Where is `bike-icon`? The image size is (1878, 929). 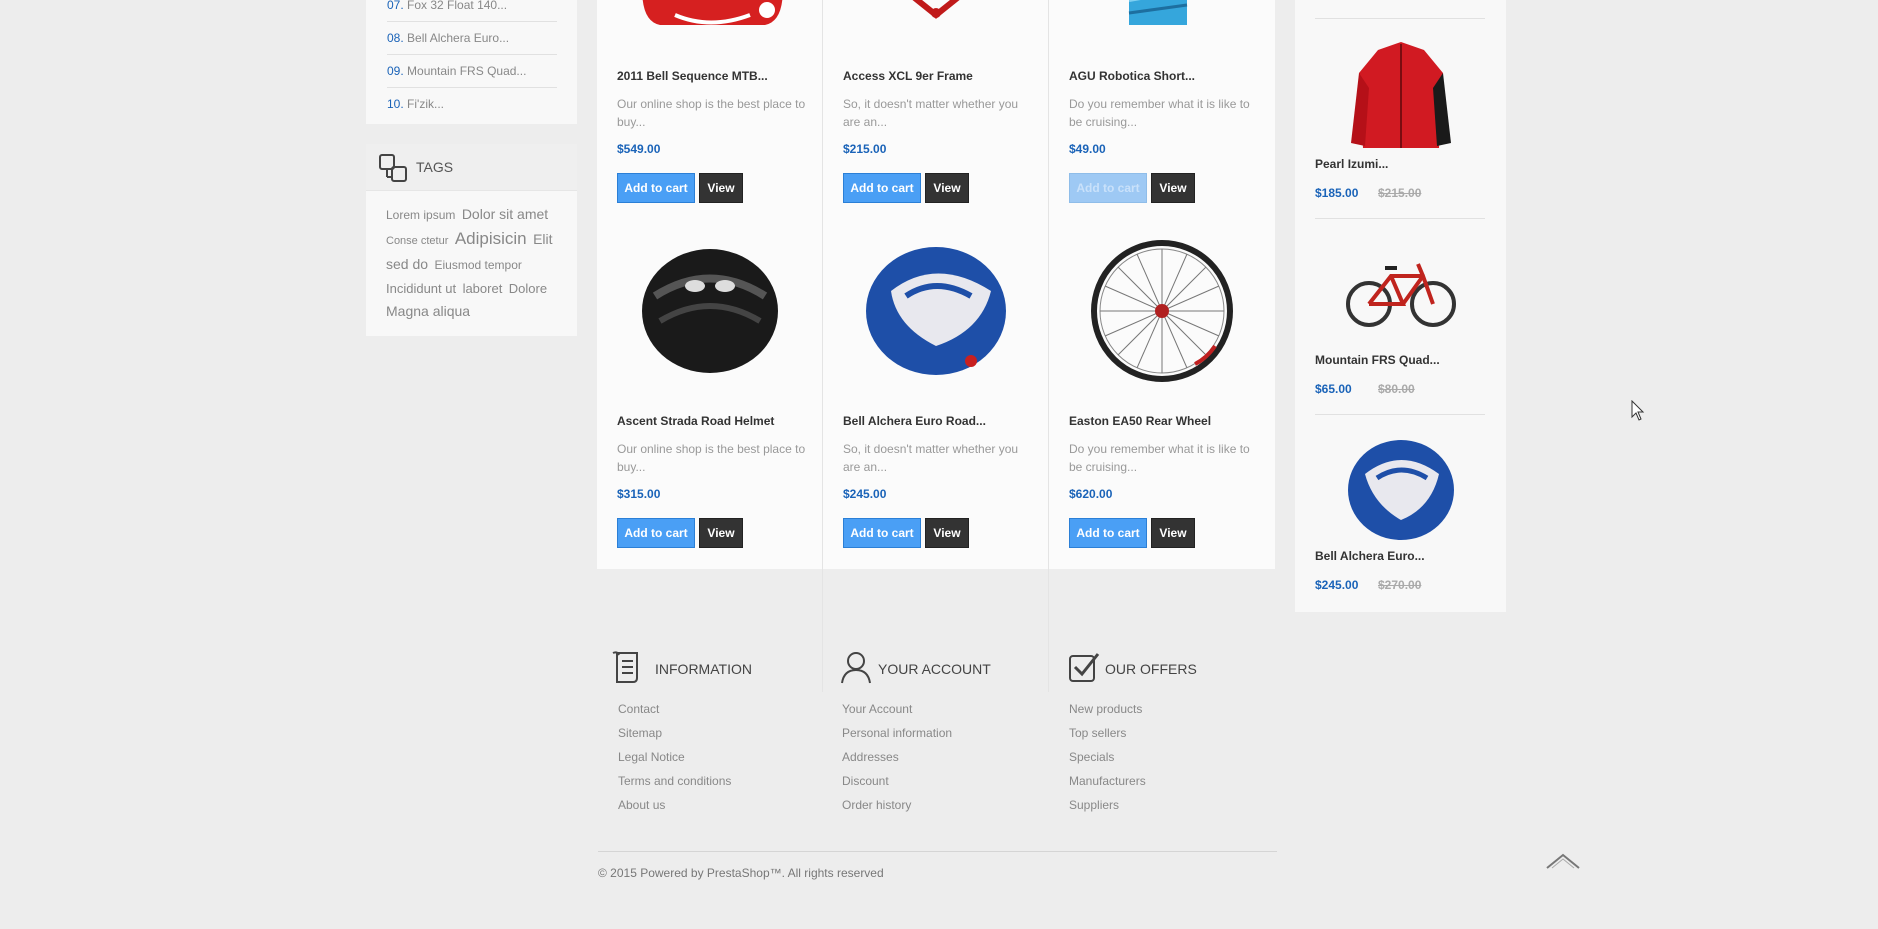 bike-icon is located at coordinates (1401, 294).